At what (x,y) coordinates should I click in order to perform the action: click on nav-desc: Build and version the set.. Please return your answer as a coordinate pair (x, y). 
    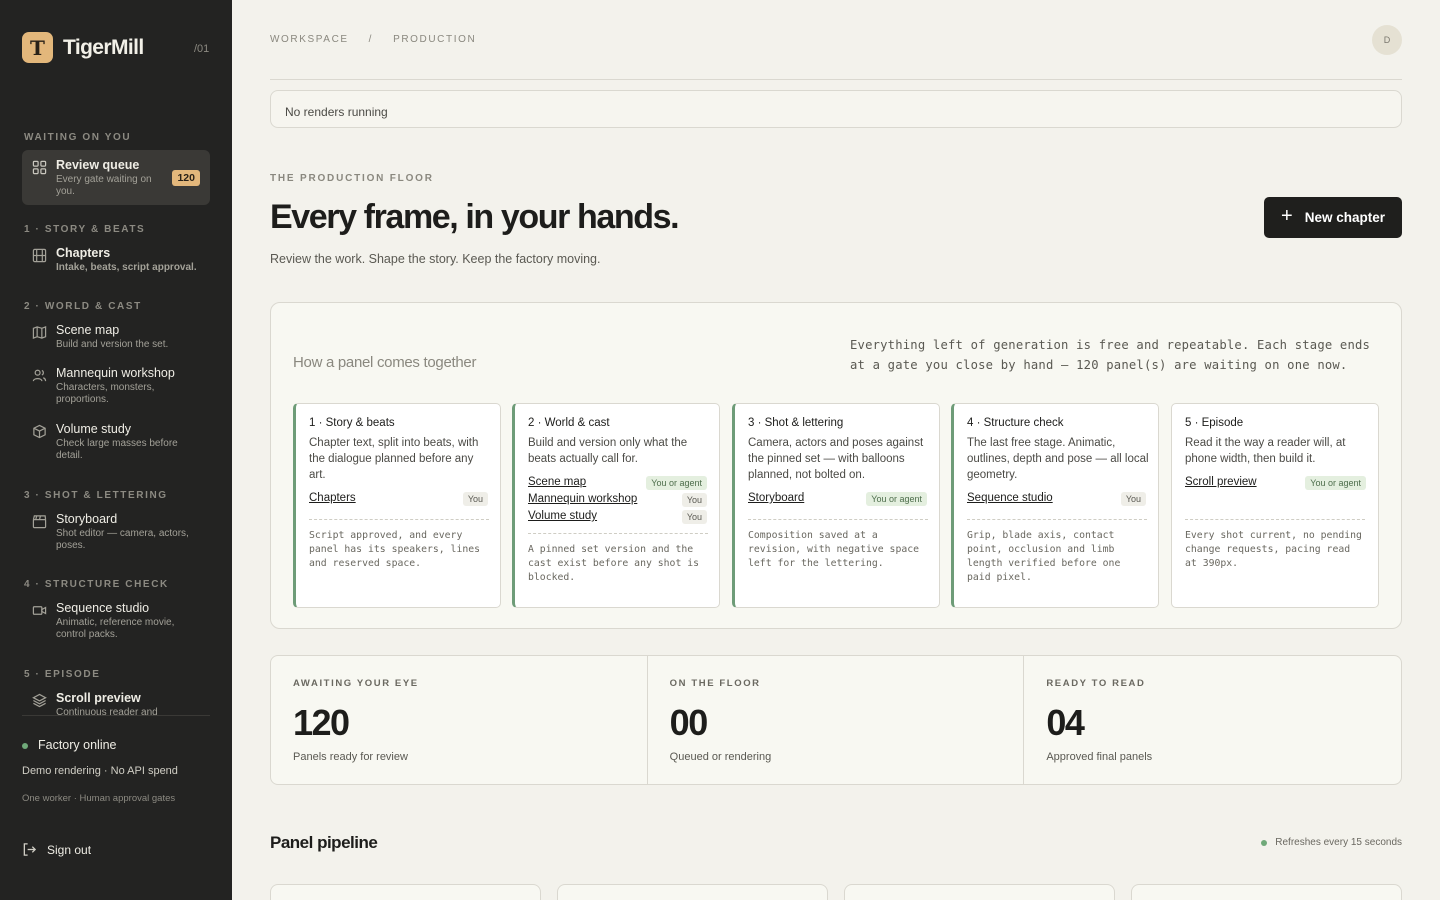
    Looking at the image, I should click on (112, 344).